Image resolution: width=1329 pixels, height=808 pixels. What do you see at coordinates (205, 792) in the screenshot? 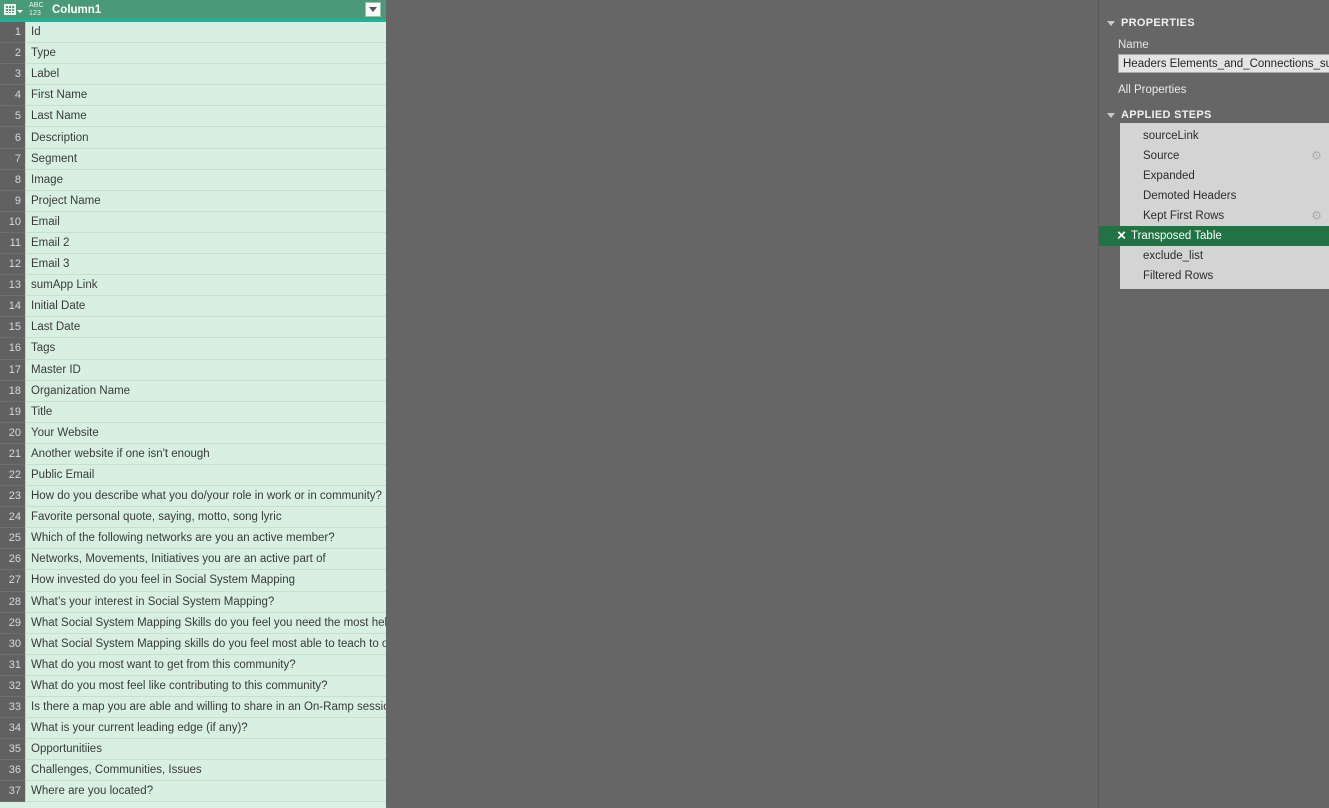
I see `grid-cell: Where are you located?` at bounding box center [205, 792].